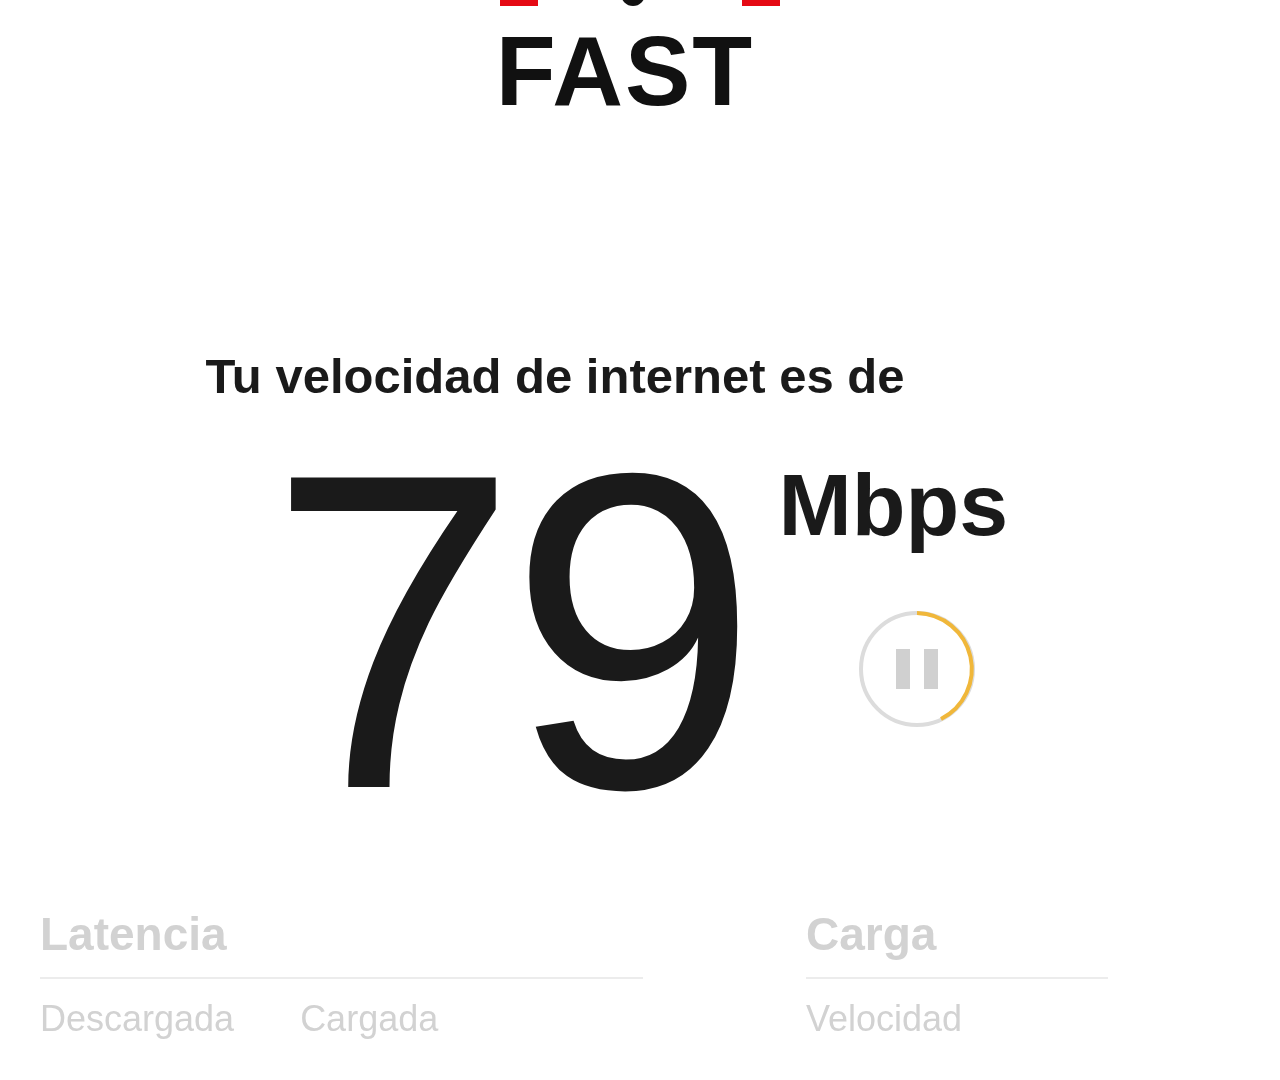  I want to click on logo-text: FAST, so click(625, 71).